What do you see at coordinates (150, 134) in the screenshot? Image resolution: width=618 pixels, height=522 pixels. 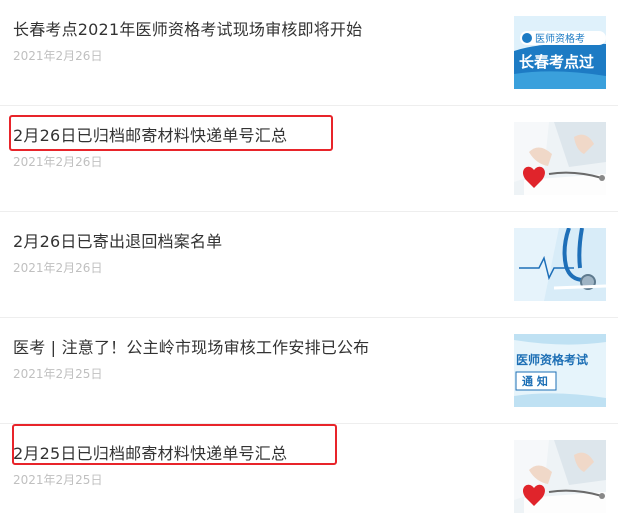 I see `news-title: 2月26日已归档邮寄材料快递单号汇总` at bounding box center [150, 134].